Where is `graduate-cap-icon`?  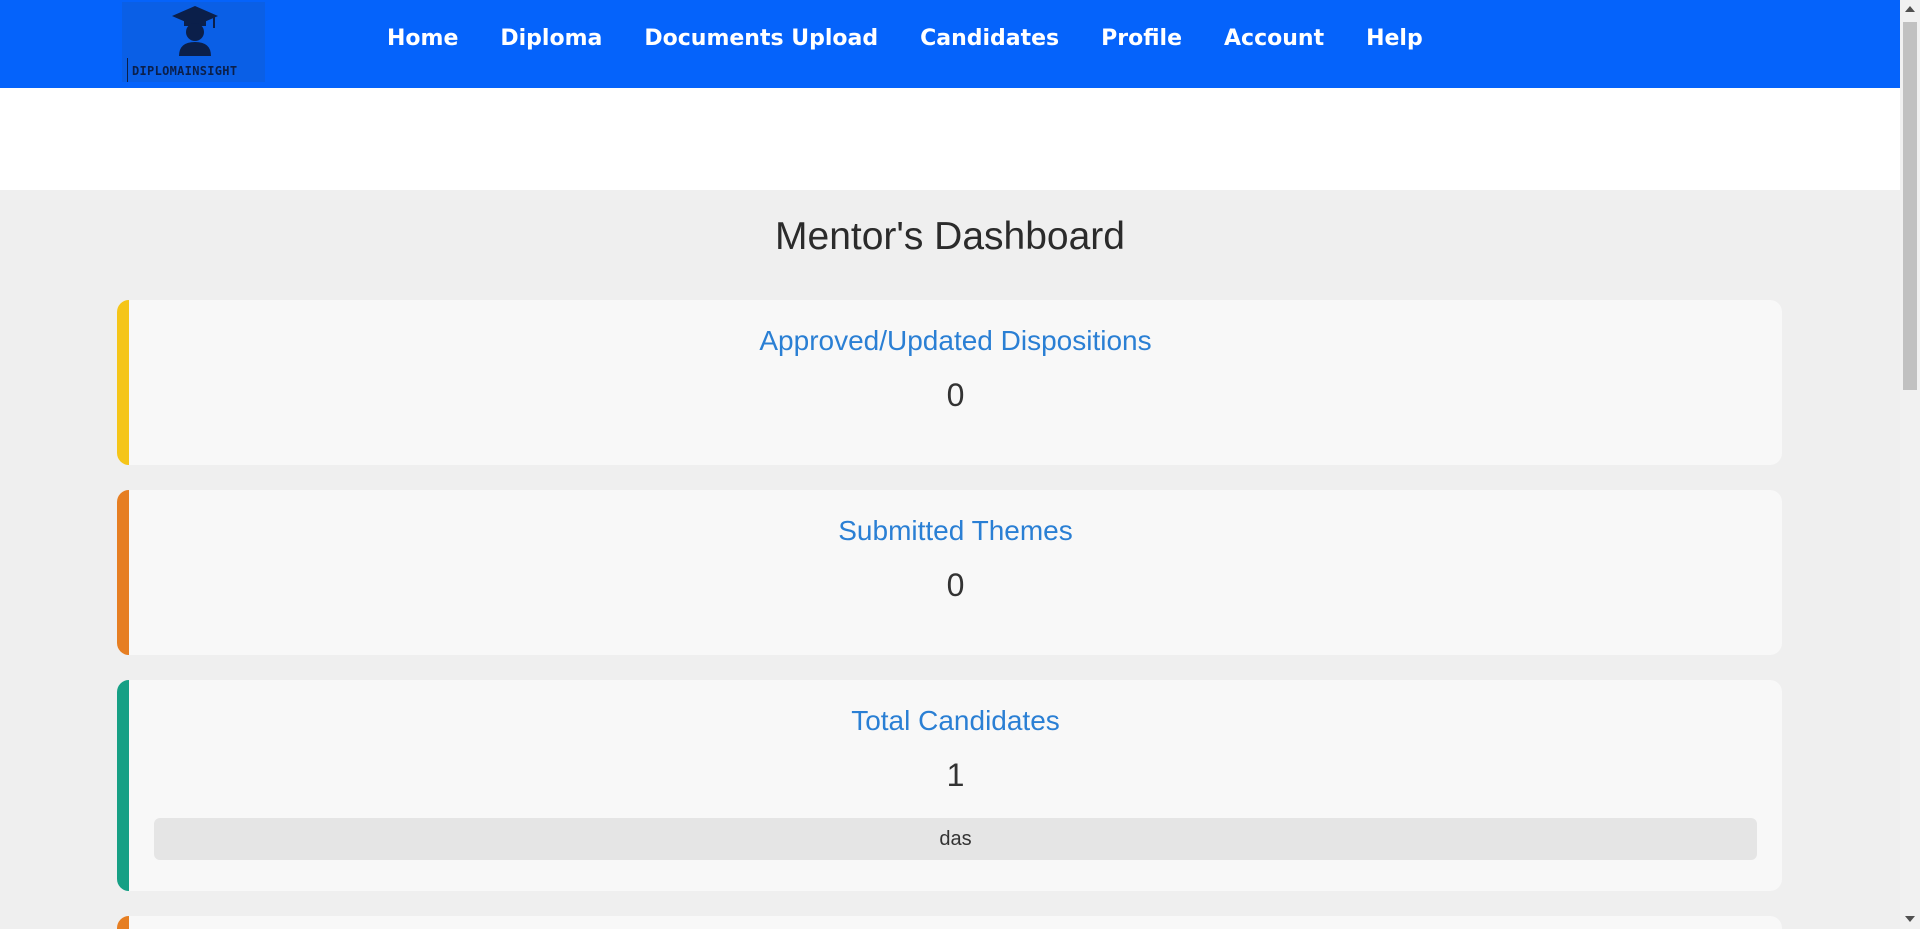
graduate-cap-icon is located at coordinates (195, 31).